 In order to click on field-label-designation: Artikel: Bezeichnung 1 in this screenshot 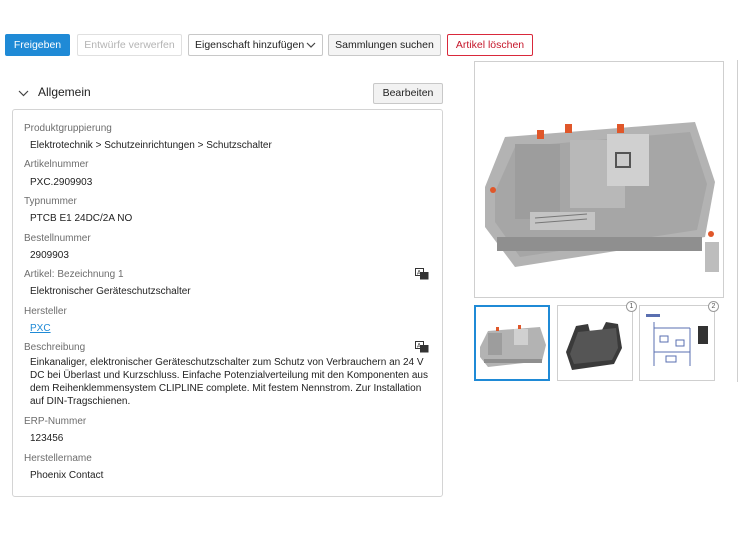, I will do `click(74, 274)`.